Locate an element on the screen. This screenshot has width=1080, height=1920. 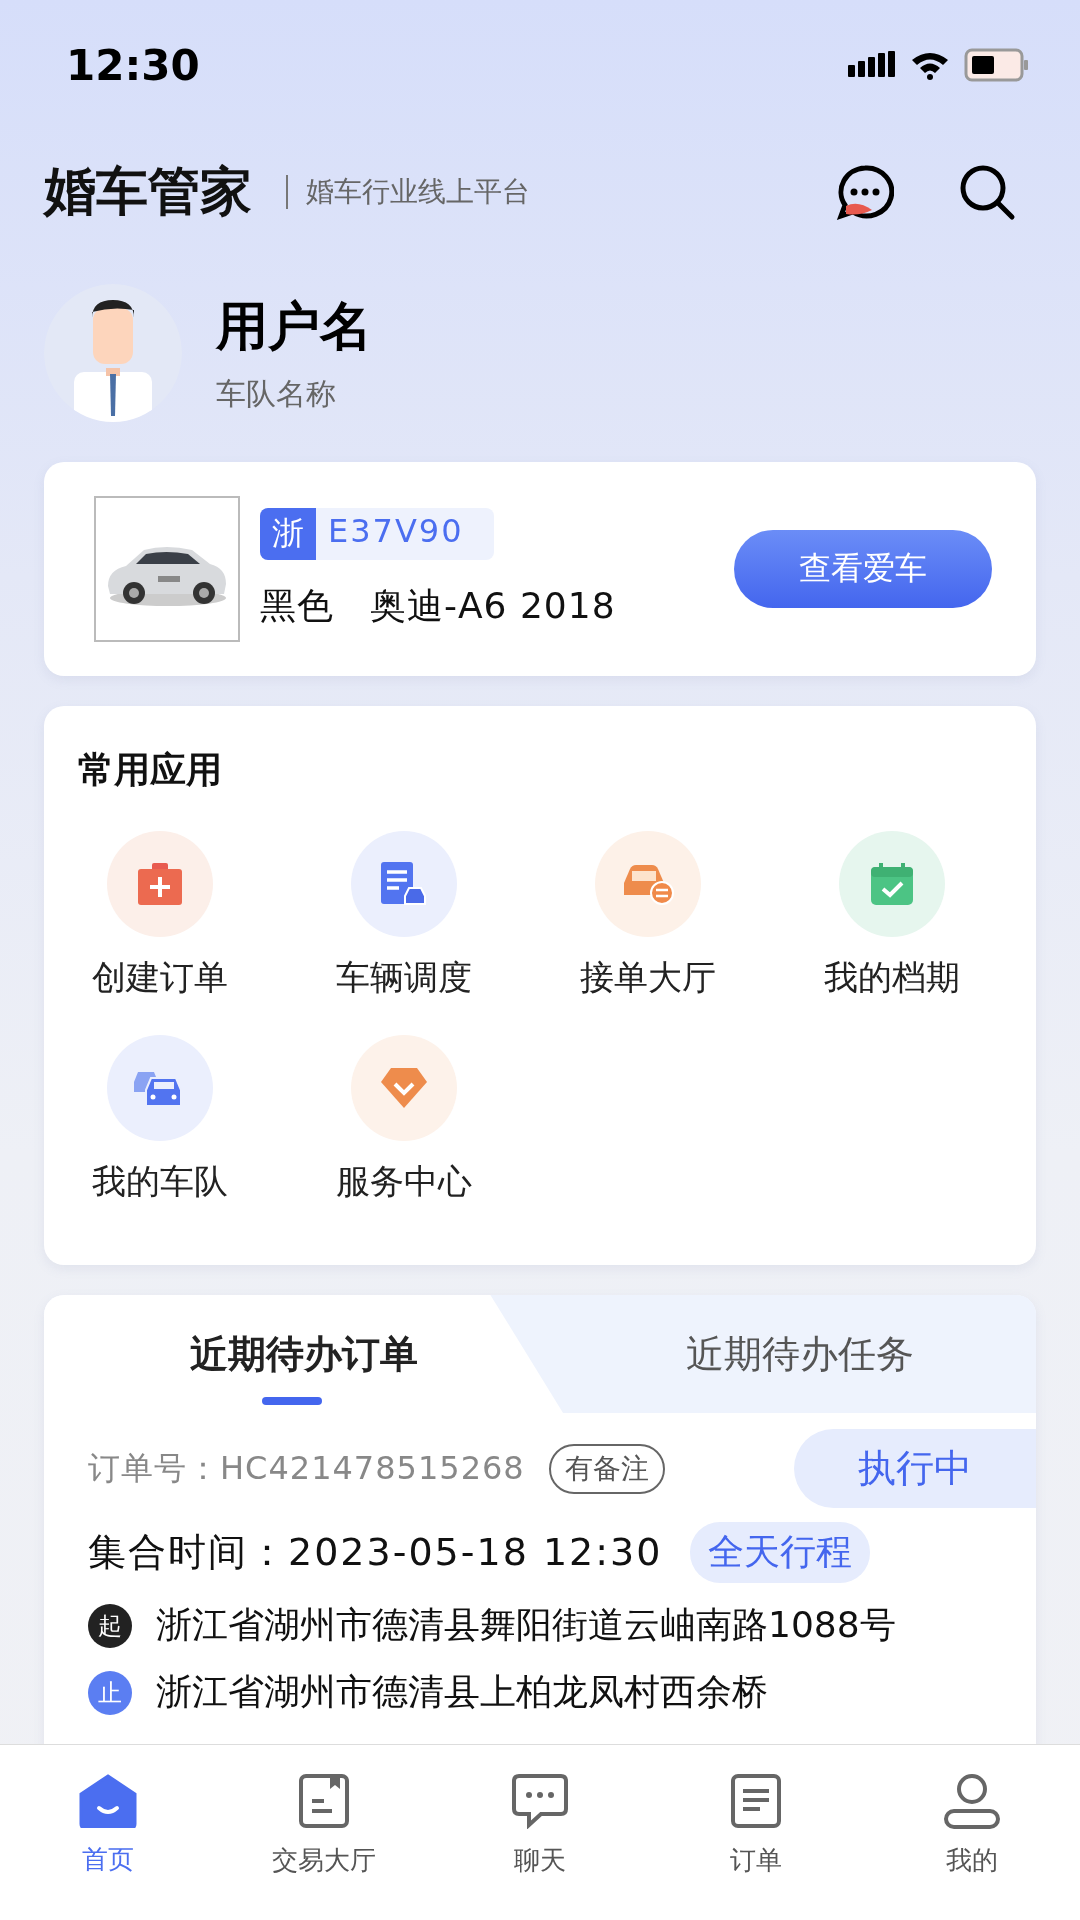
app-shortcut: 创建订单 is located at coordinates (160, 916).